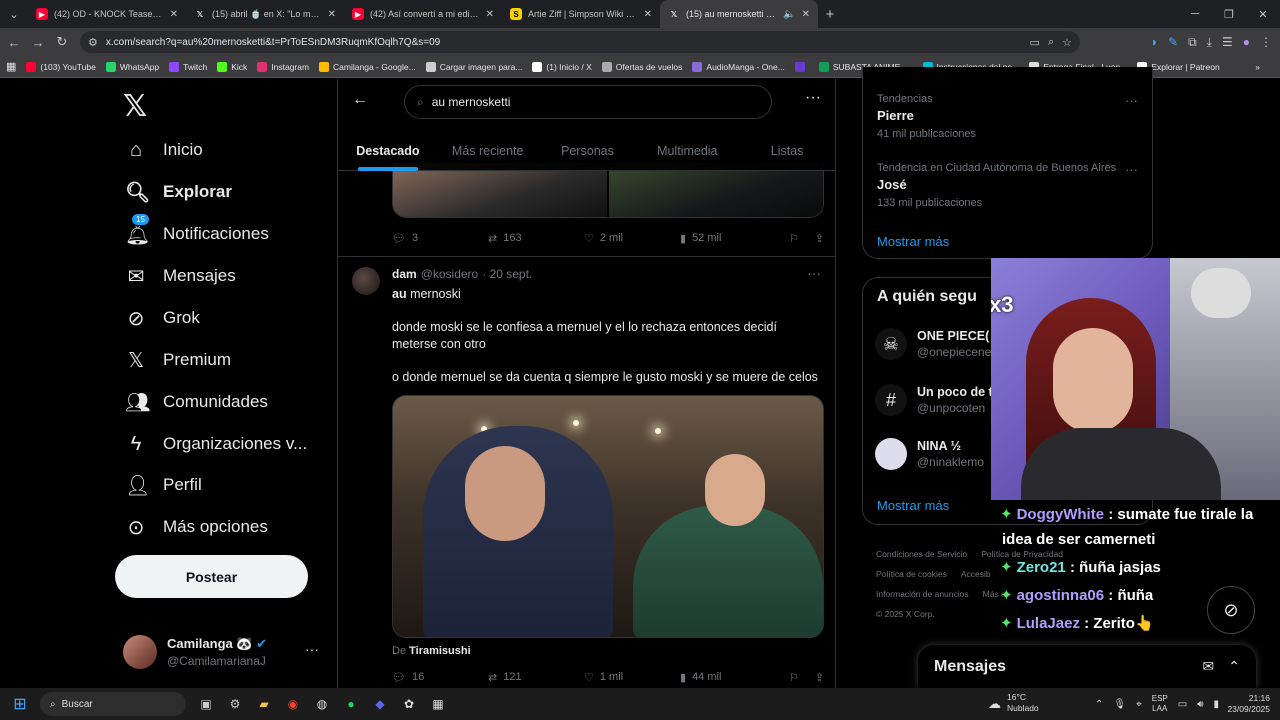 This screenshot has width=1280, height=720. I want to click on network-icon: ▭, so click(1182, 704).